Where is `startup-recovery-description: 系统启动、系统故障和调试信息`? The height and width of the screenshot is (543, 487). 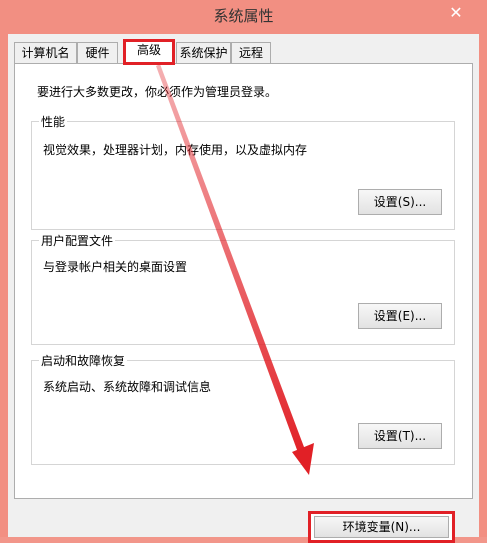 startup-recovery-description: 系统启动、系统故障和调试信息 is located at coordinates (127, 387).